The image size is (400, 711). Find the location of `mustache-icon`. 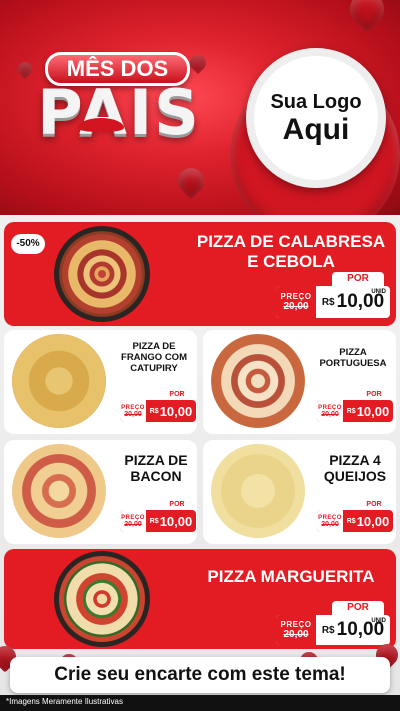

mustache-icon is located at coordinates (101, 125).